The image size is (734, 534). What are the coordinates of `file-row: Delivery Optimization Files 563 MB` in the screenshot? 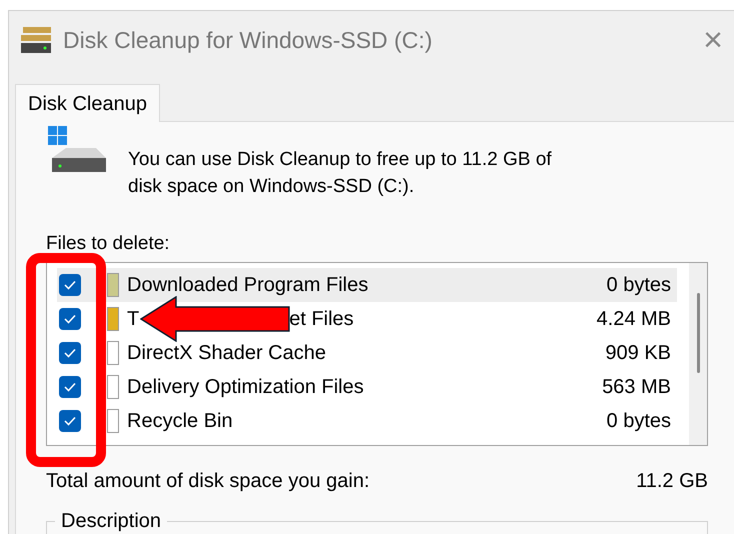 It's located at (367, 387).